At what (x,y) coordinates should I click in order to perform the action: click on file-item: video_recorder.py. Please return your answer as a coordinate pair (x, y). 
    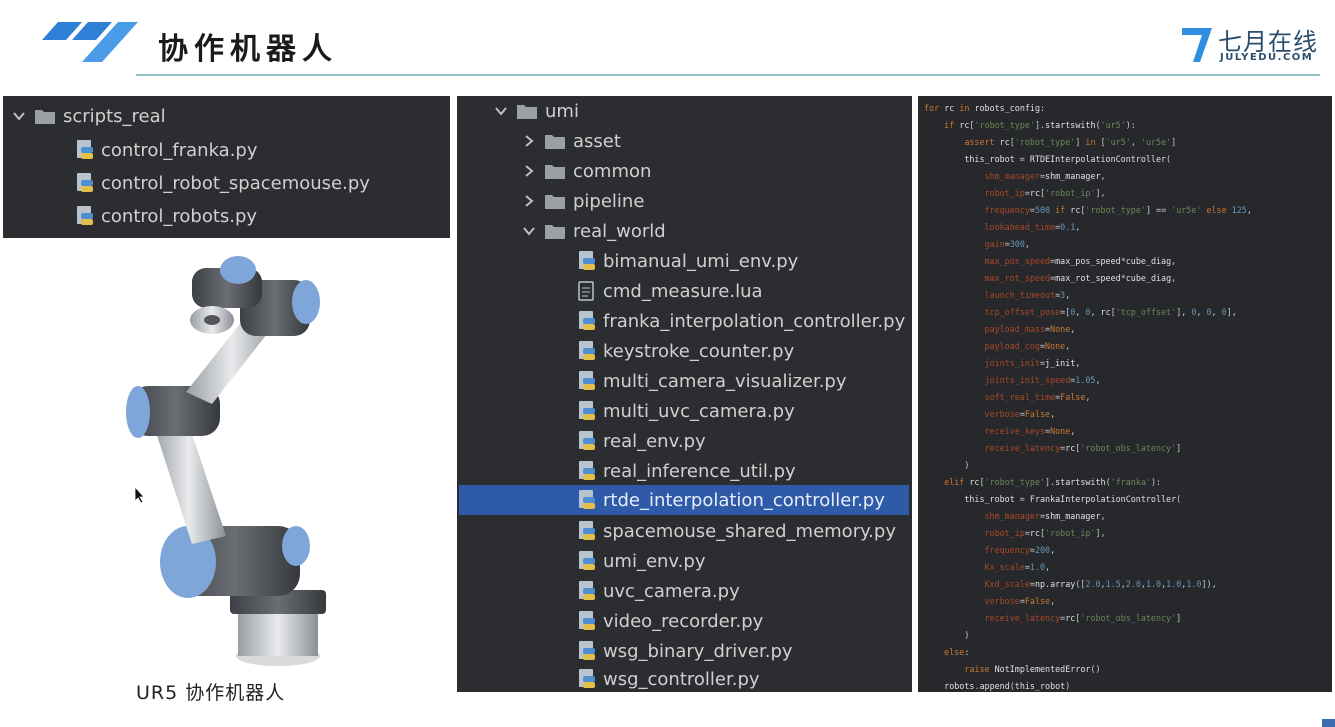
    Looking at the image, I should click on (670, 621).